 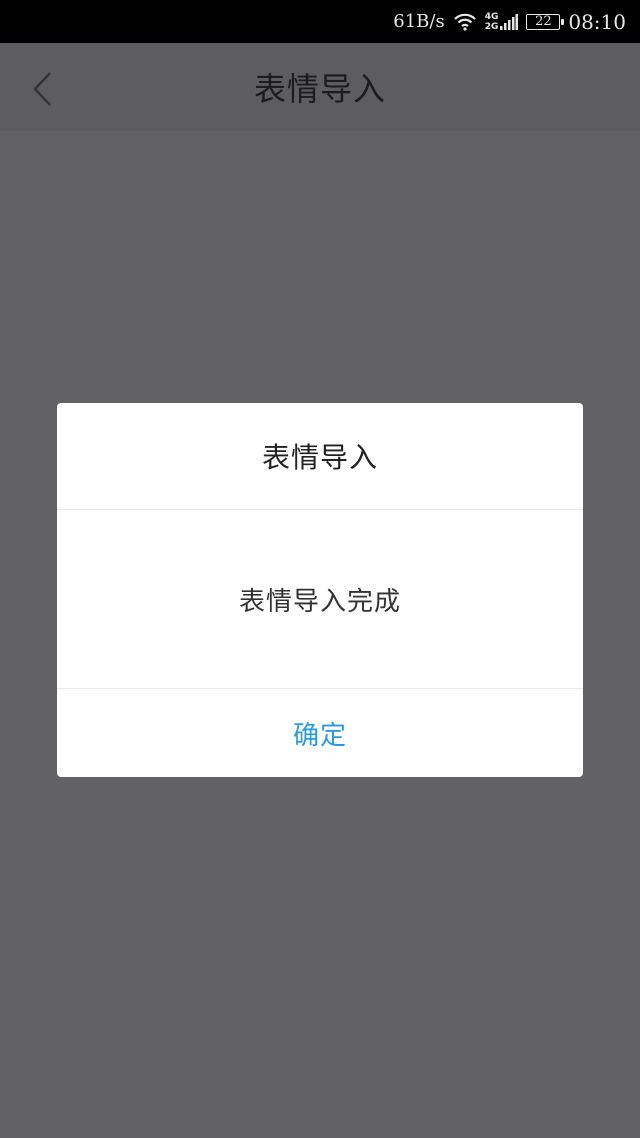 What do you see at coordinates (320, 21) in the screenshot?
I see `status-bar: 61B/s 4G 2G 22 08:10` at bounding box center [320, 21].